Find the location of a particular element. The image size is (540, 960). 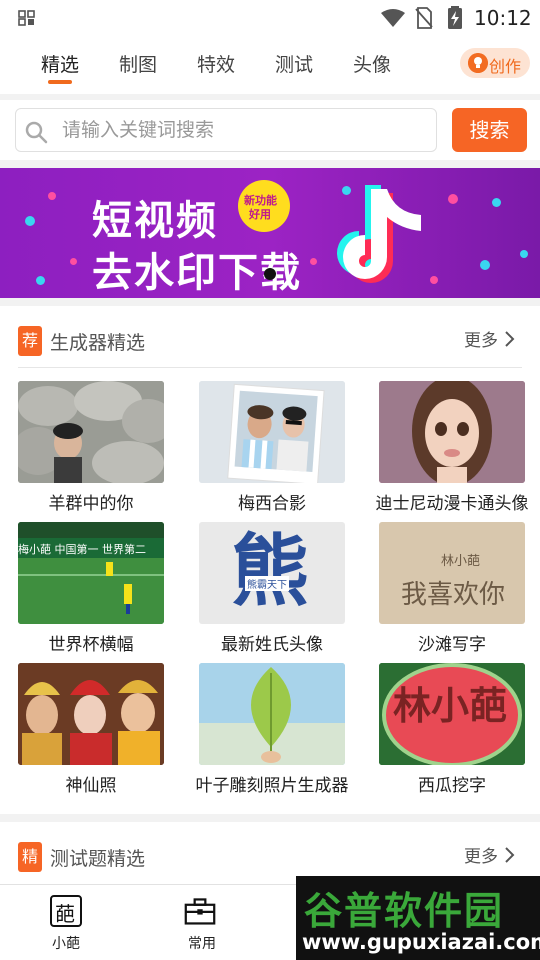

card-caption: 迪士尼动漫卡通头像 is located at coordinates (452, 504).